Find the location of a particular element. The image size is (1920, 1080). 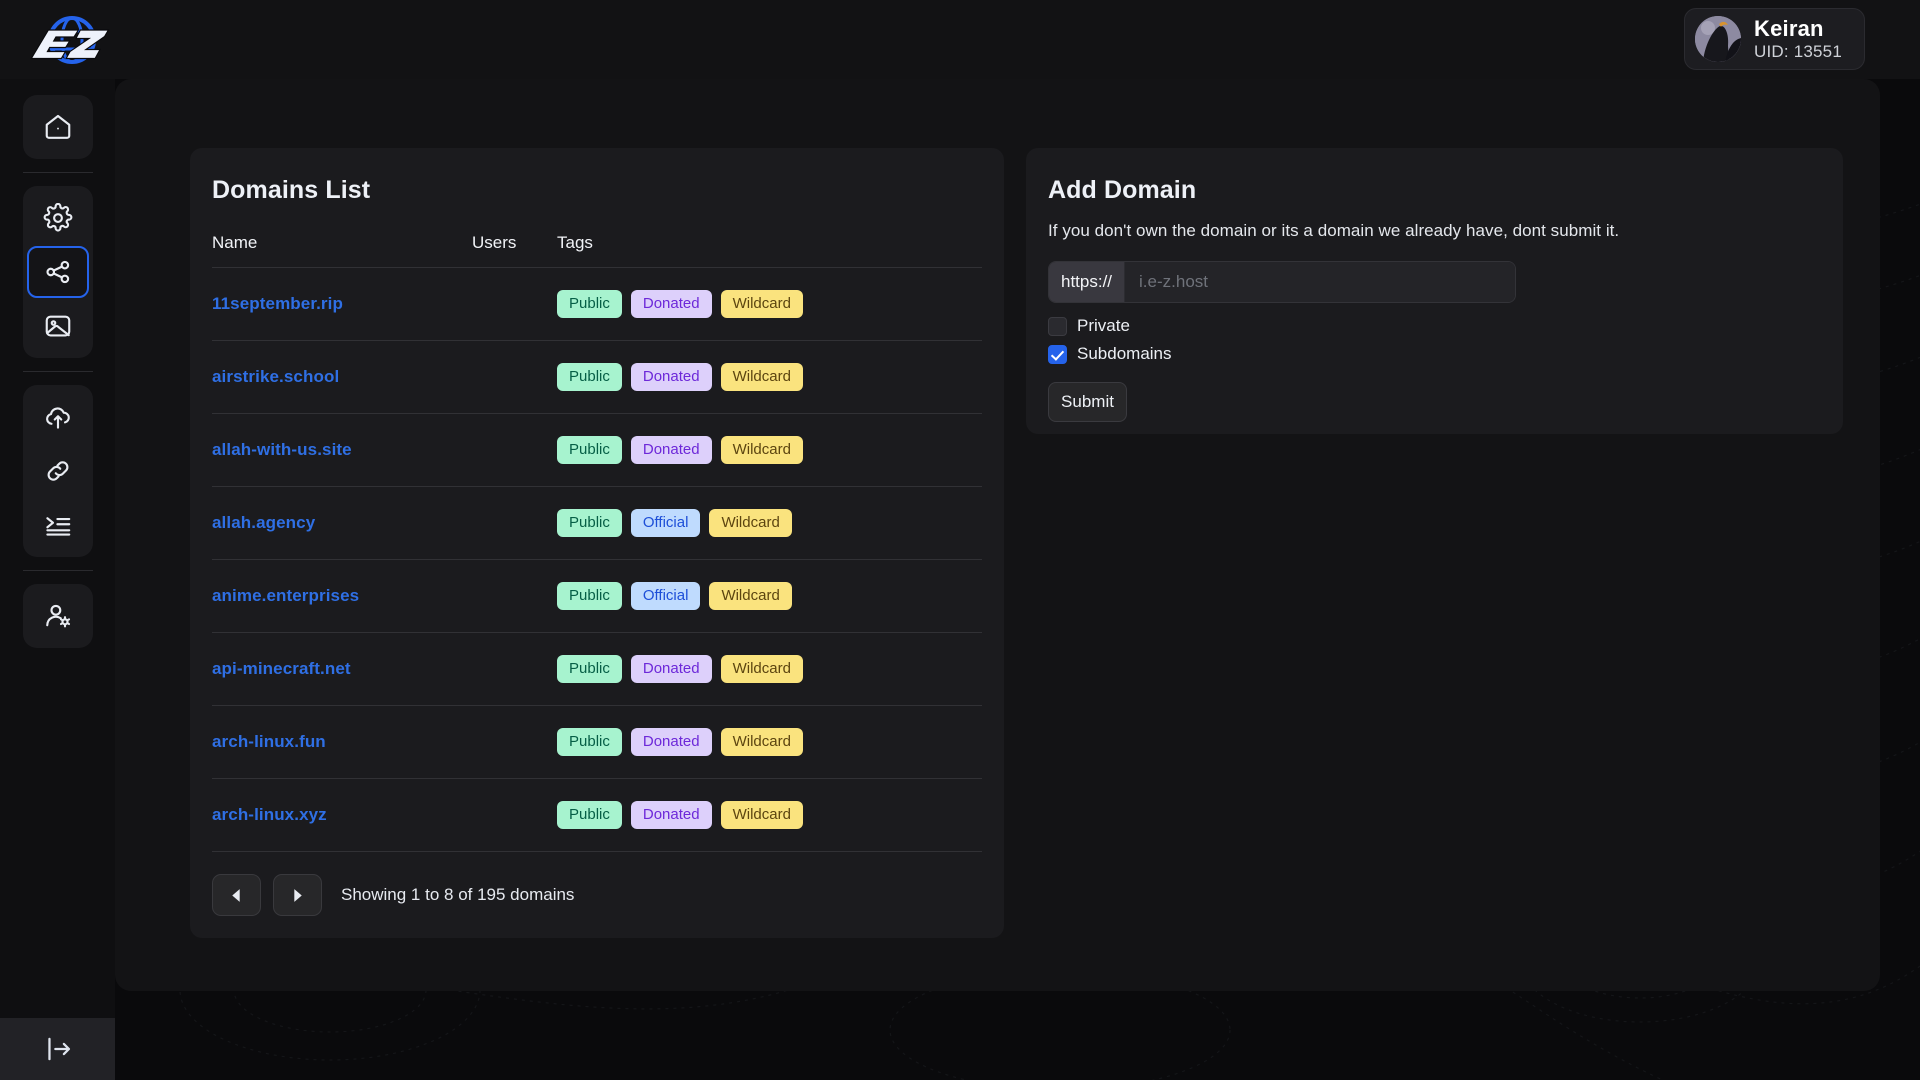

sidebar-item-upload is located at coordinates (58, 417).